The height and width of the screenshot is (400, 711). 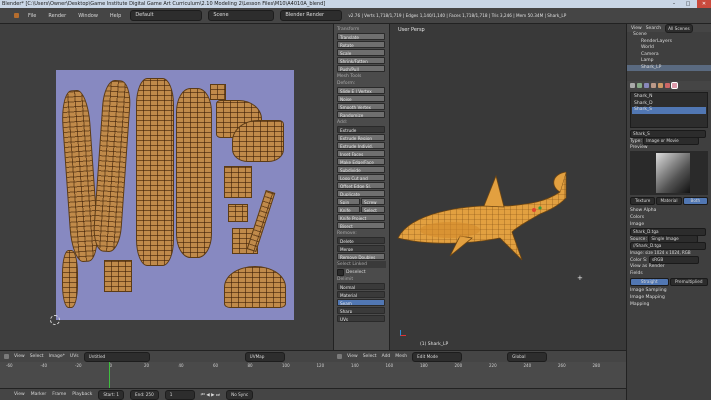 What do you see at coordinates (361, 98) in the screenshot?
I see `noise-button: Noise` at bounding box center [361, 98].